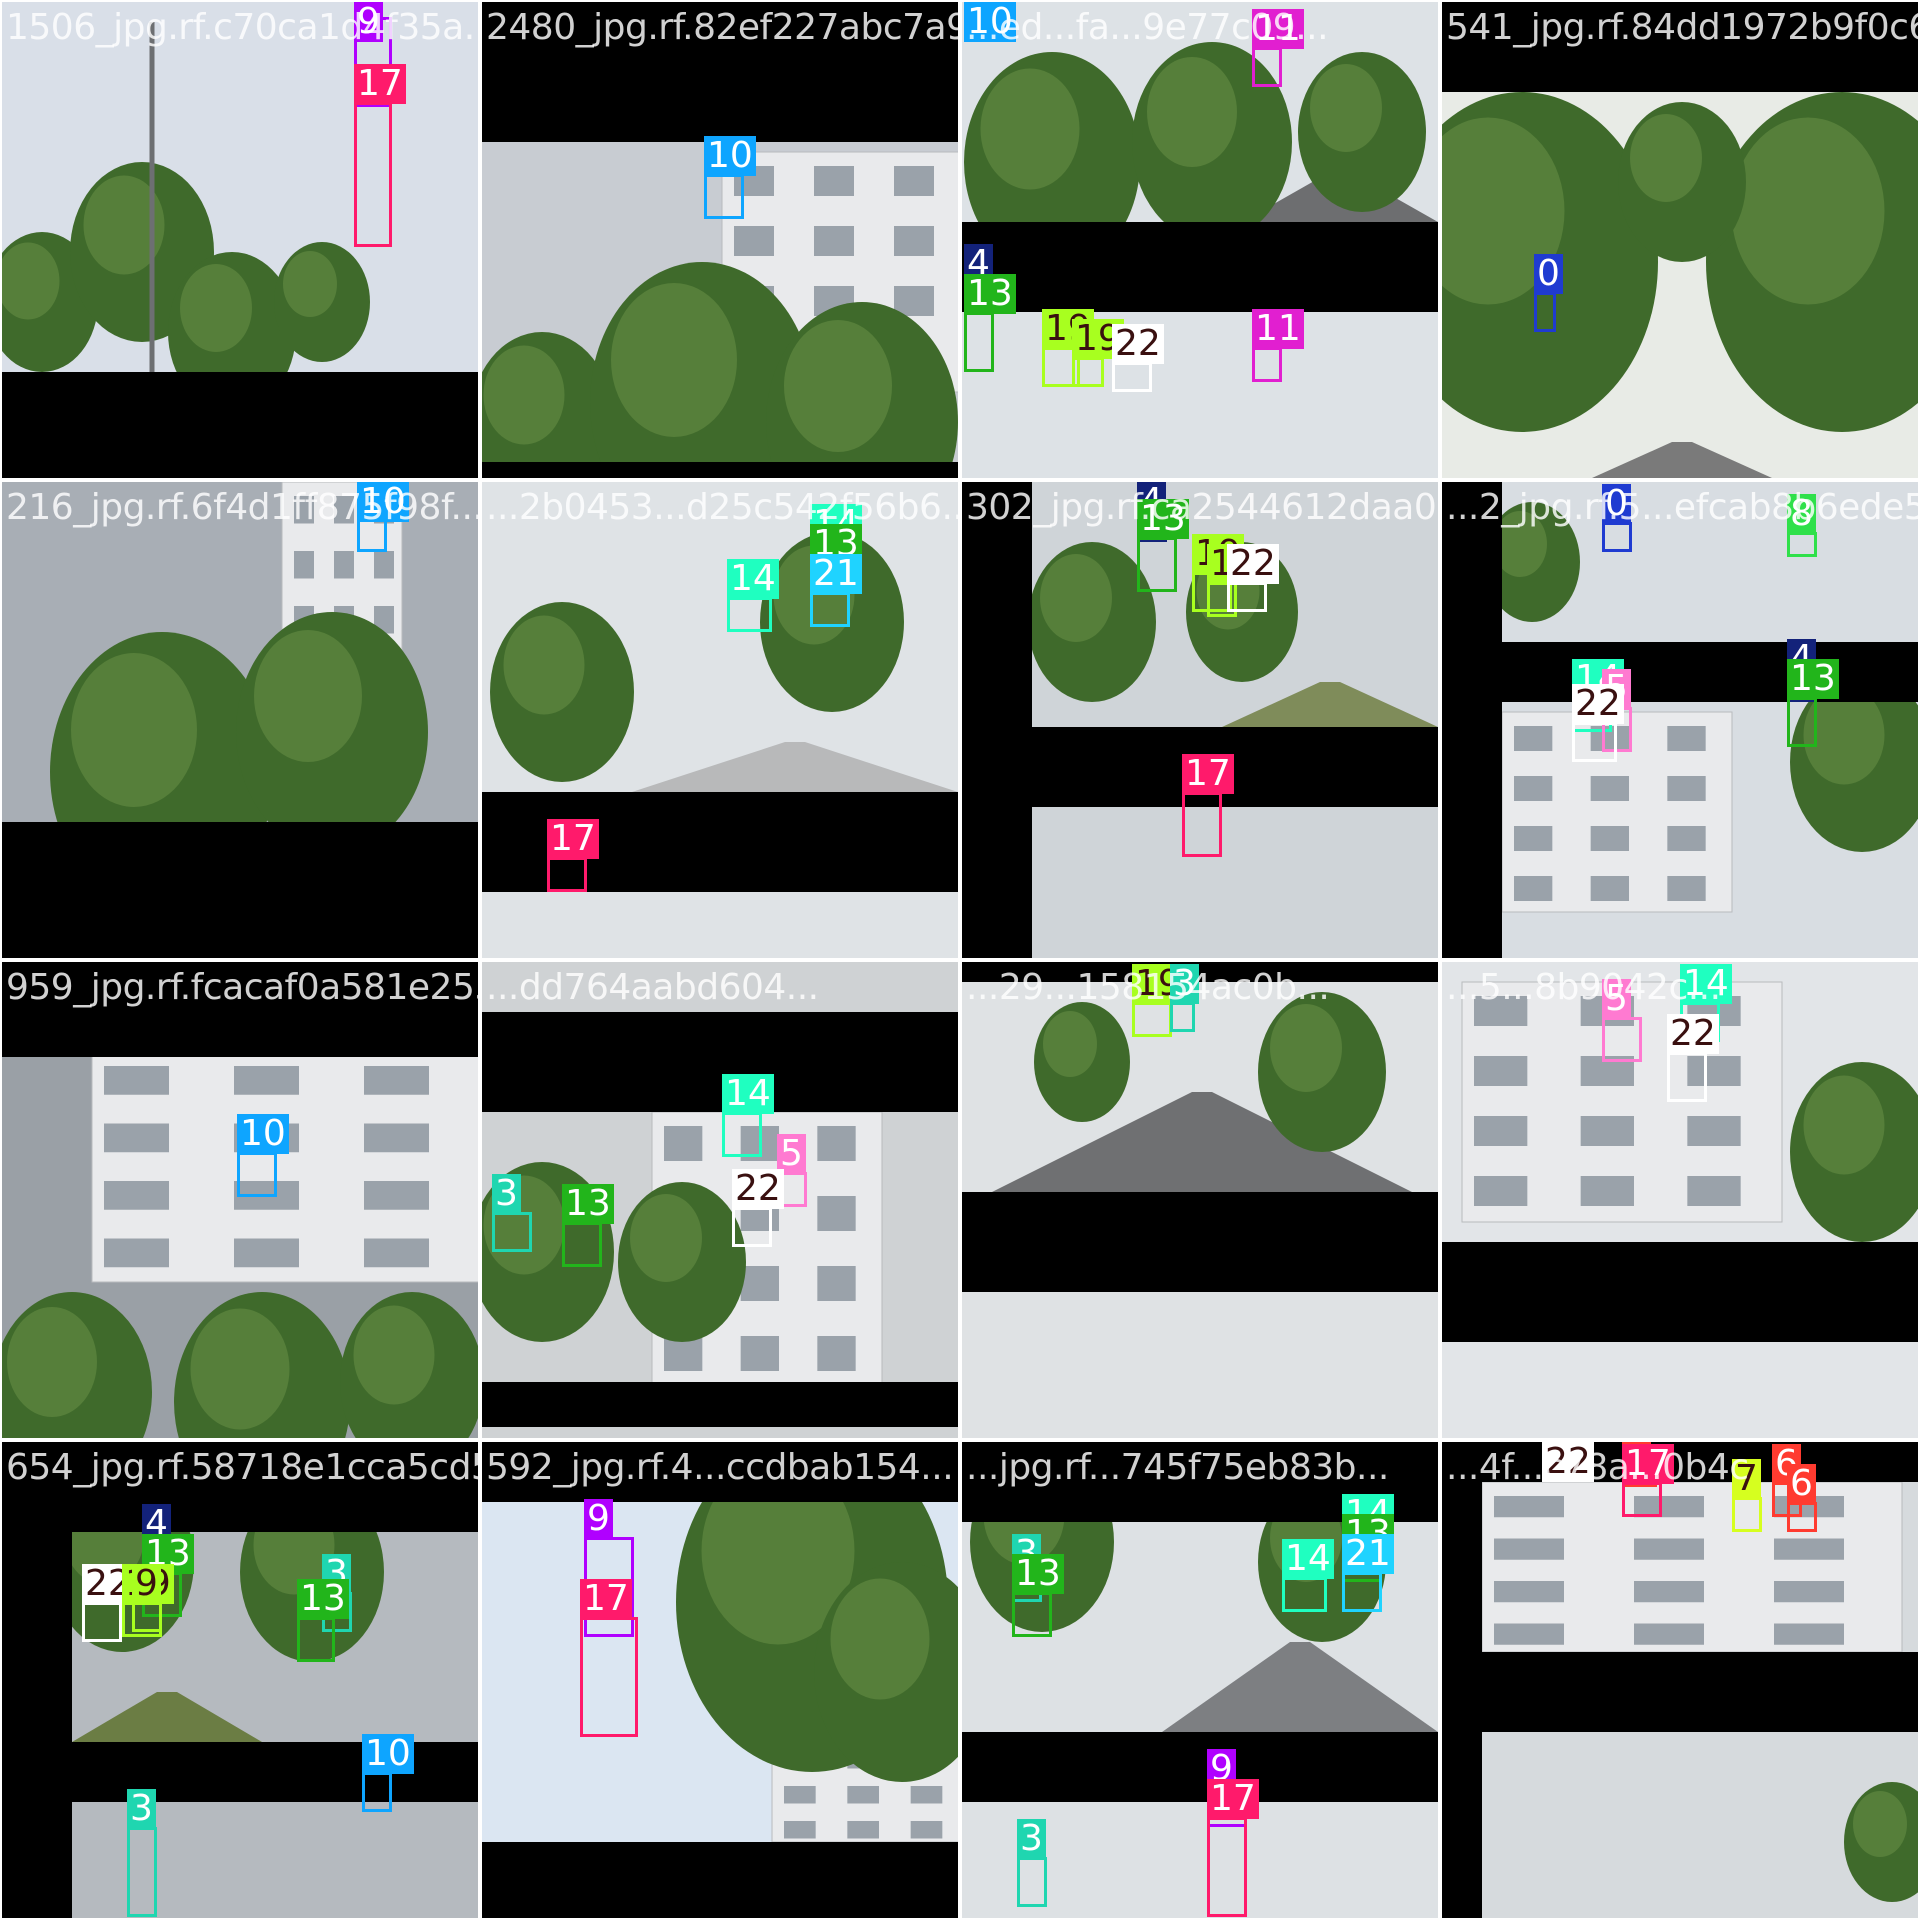  What do you see at coordinates (1233, 1799) in the screenshot?
I see `detection-class-label: 17` at bounding box center [1233, 1799].